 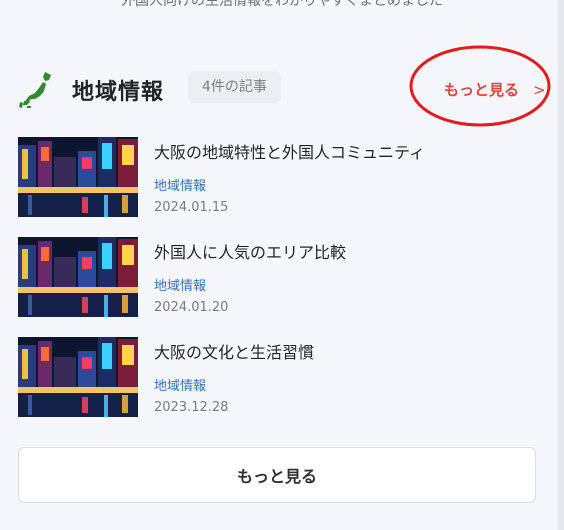 I want to click on article-date: 2024.01.20, so click(x=191, y=307).